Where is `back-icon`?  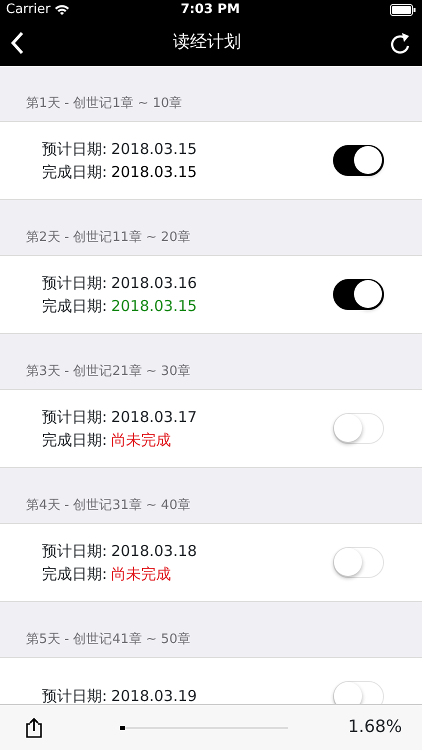 back-icon is located at coordinates (17, 43).